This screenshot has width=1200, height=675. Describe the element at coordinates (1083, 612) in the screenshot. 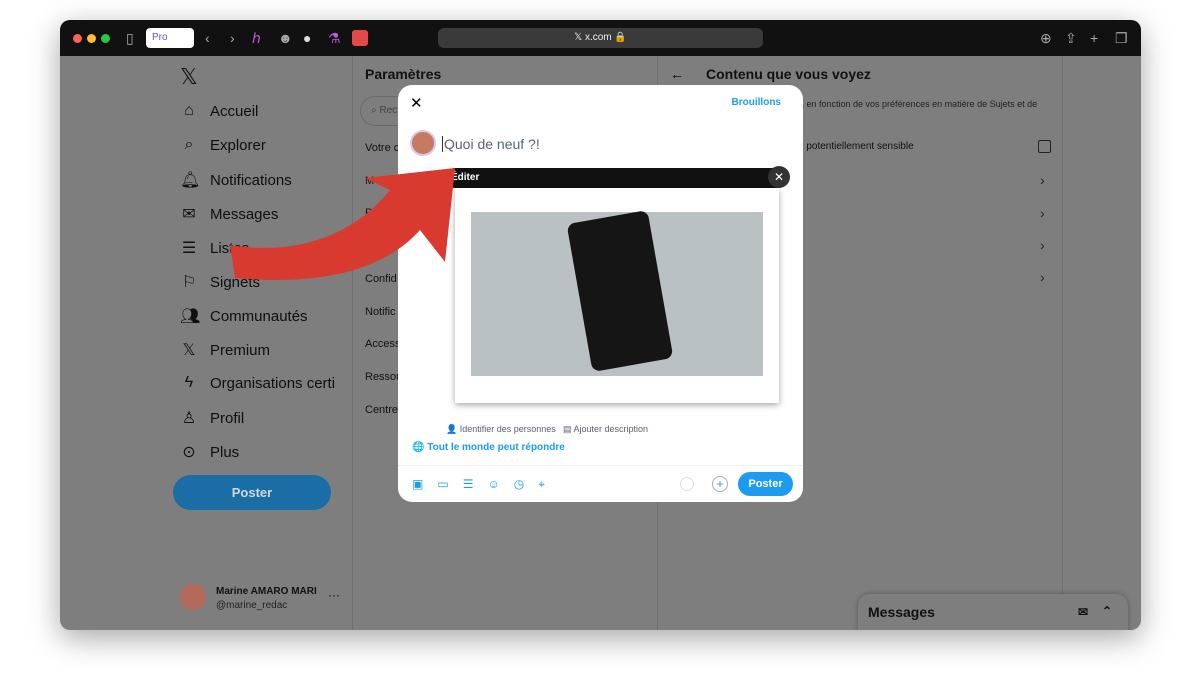

I see `new-message-icon: ✉` at that location.